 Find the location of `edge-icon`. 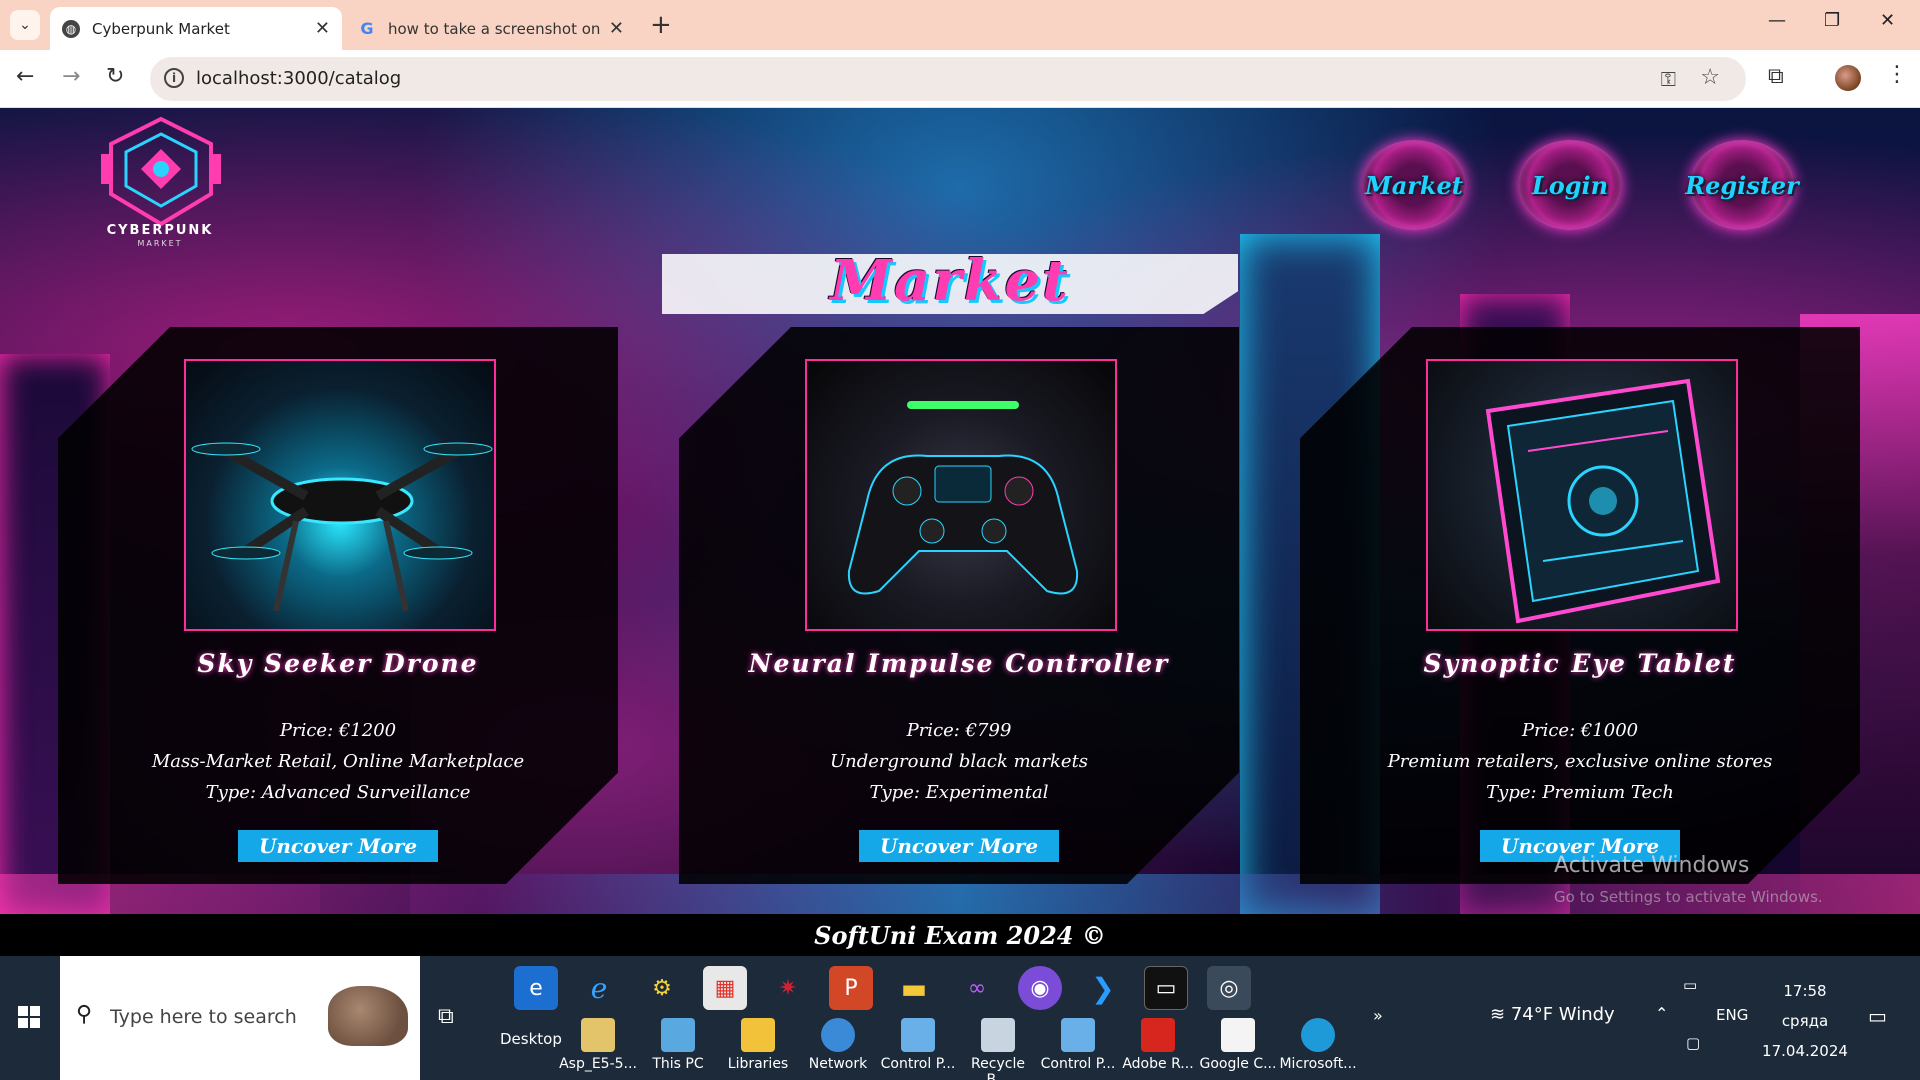

edge-icon is located at coordinates (1318, 1035).